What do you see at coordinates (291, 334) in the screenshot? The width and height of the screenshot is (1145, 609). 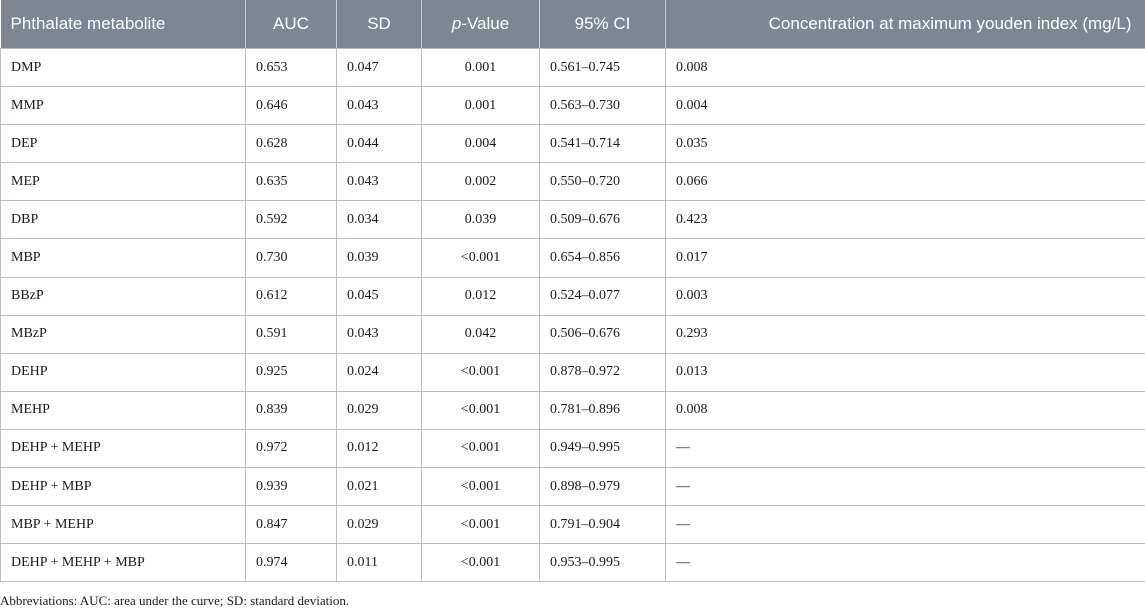 I see `cell-auc: 0.591` at bounding box center [291, 334].